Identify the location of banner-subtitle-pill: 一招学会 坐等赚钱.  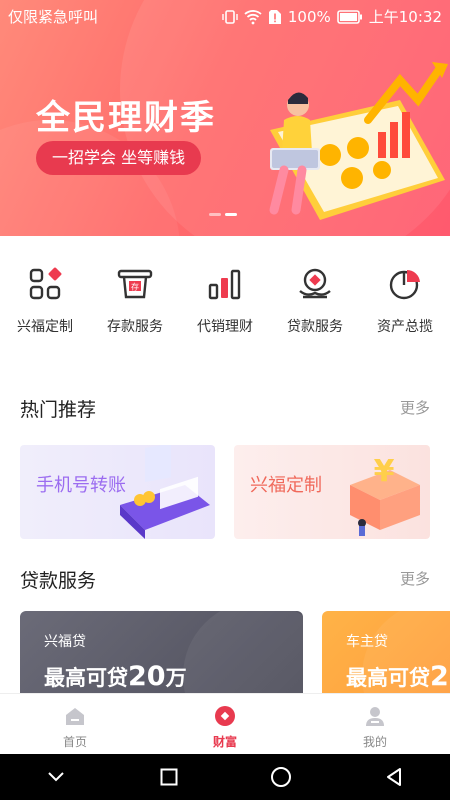
(119, 158).